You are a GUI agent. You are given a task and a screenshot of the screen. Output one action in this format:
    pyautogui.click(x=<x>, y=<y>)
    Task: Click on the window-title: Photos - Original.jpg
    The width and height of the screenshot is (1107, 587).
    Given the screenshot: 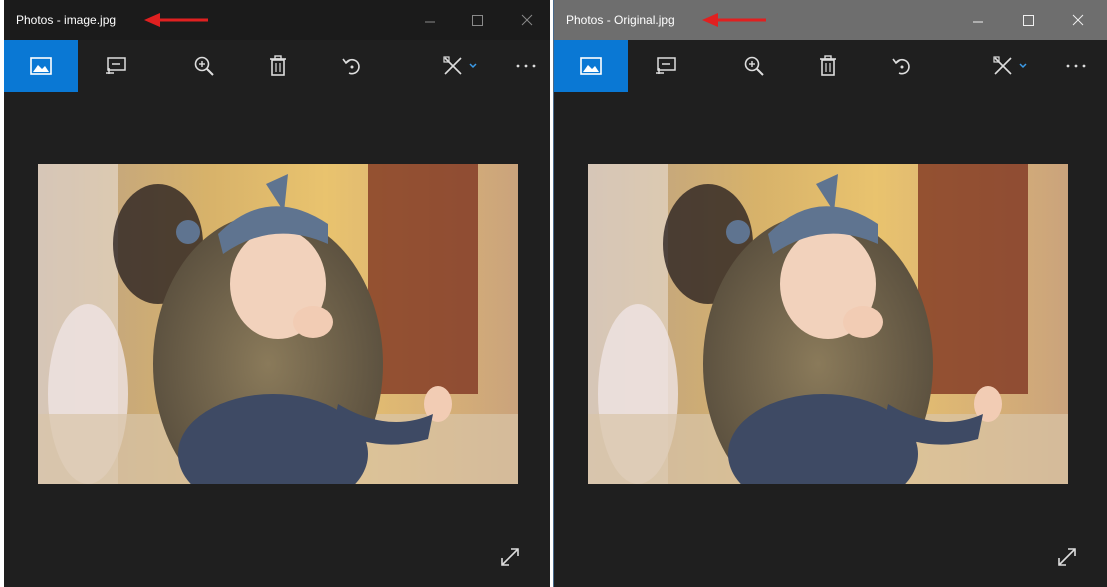 What is the action you would take?
    pyautogui.click(x=620, y=20)
    